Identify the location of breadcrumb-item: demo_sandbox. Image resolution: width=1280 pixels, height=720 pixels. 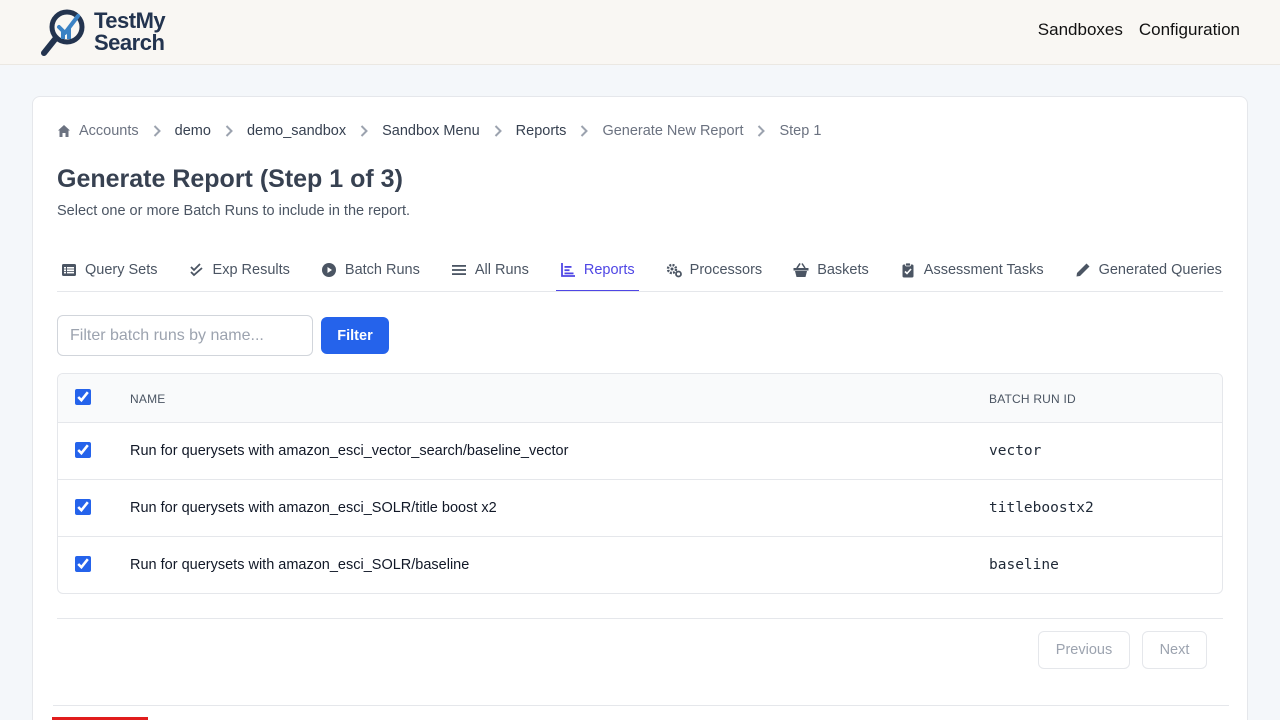
(278, 131).